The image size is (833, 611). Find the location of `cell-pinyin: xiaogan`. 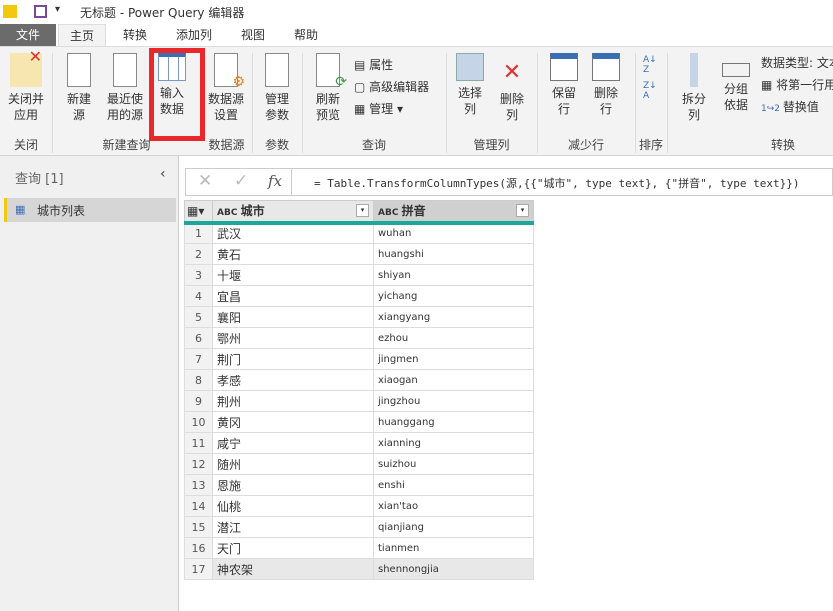

cell-pinyin: xiaogan is located at coordinates (453, 380).